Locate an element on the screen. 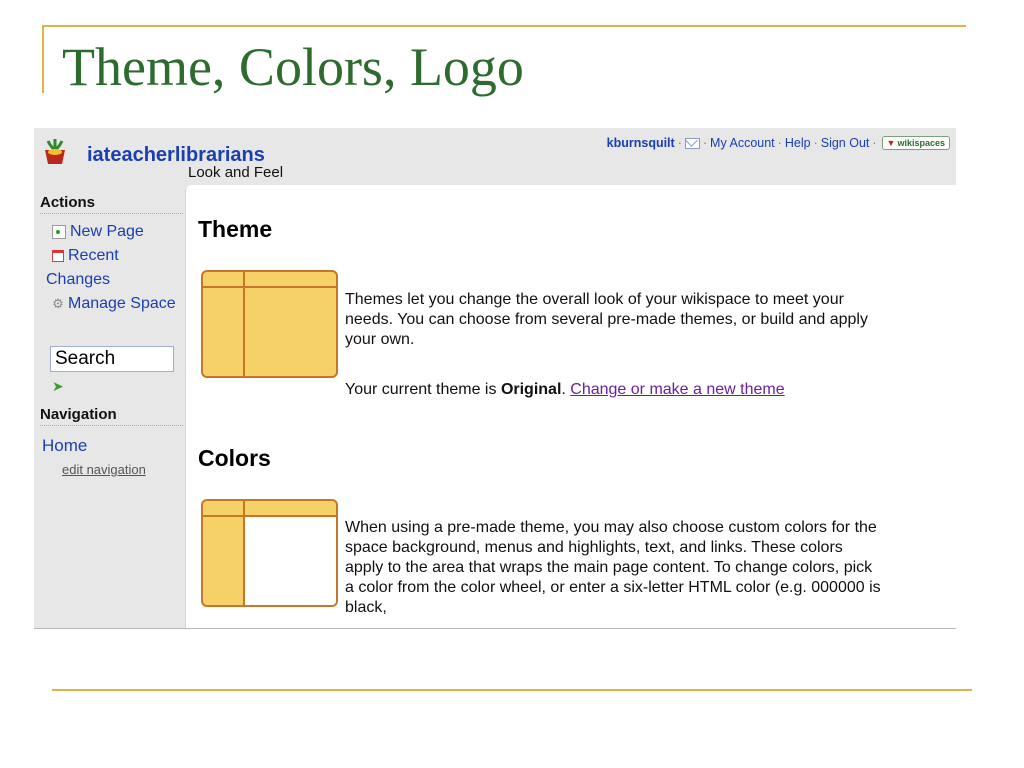 The width and height of the screenshot is (1024, 768). current-theme-suffix: . is located at coordinates (566, 389).